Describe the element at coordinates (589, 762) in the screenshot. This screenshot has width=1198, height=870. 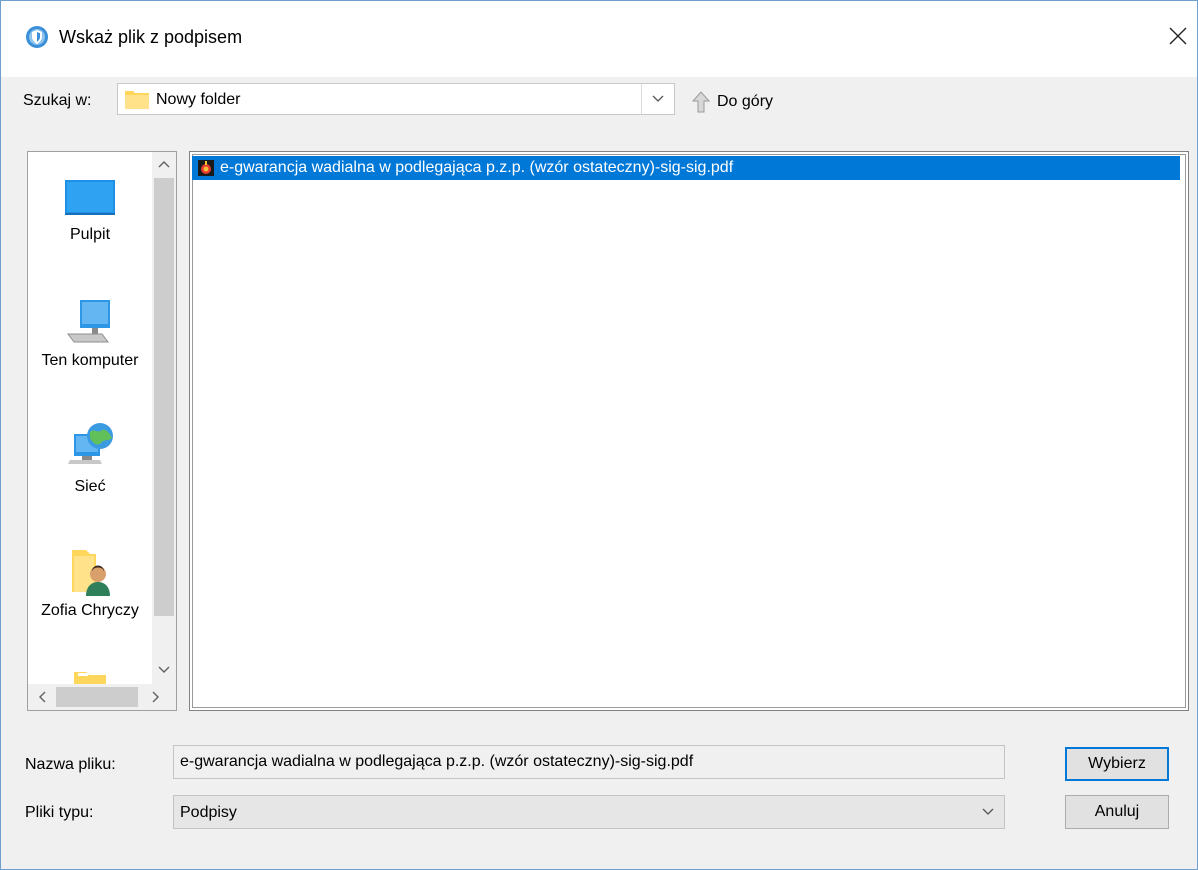
I see `file-name-input` at that location.